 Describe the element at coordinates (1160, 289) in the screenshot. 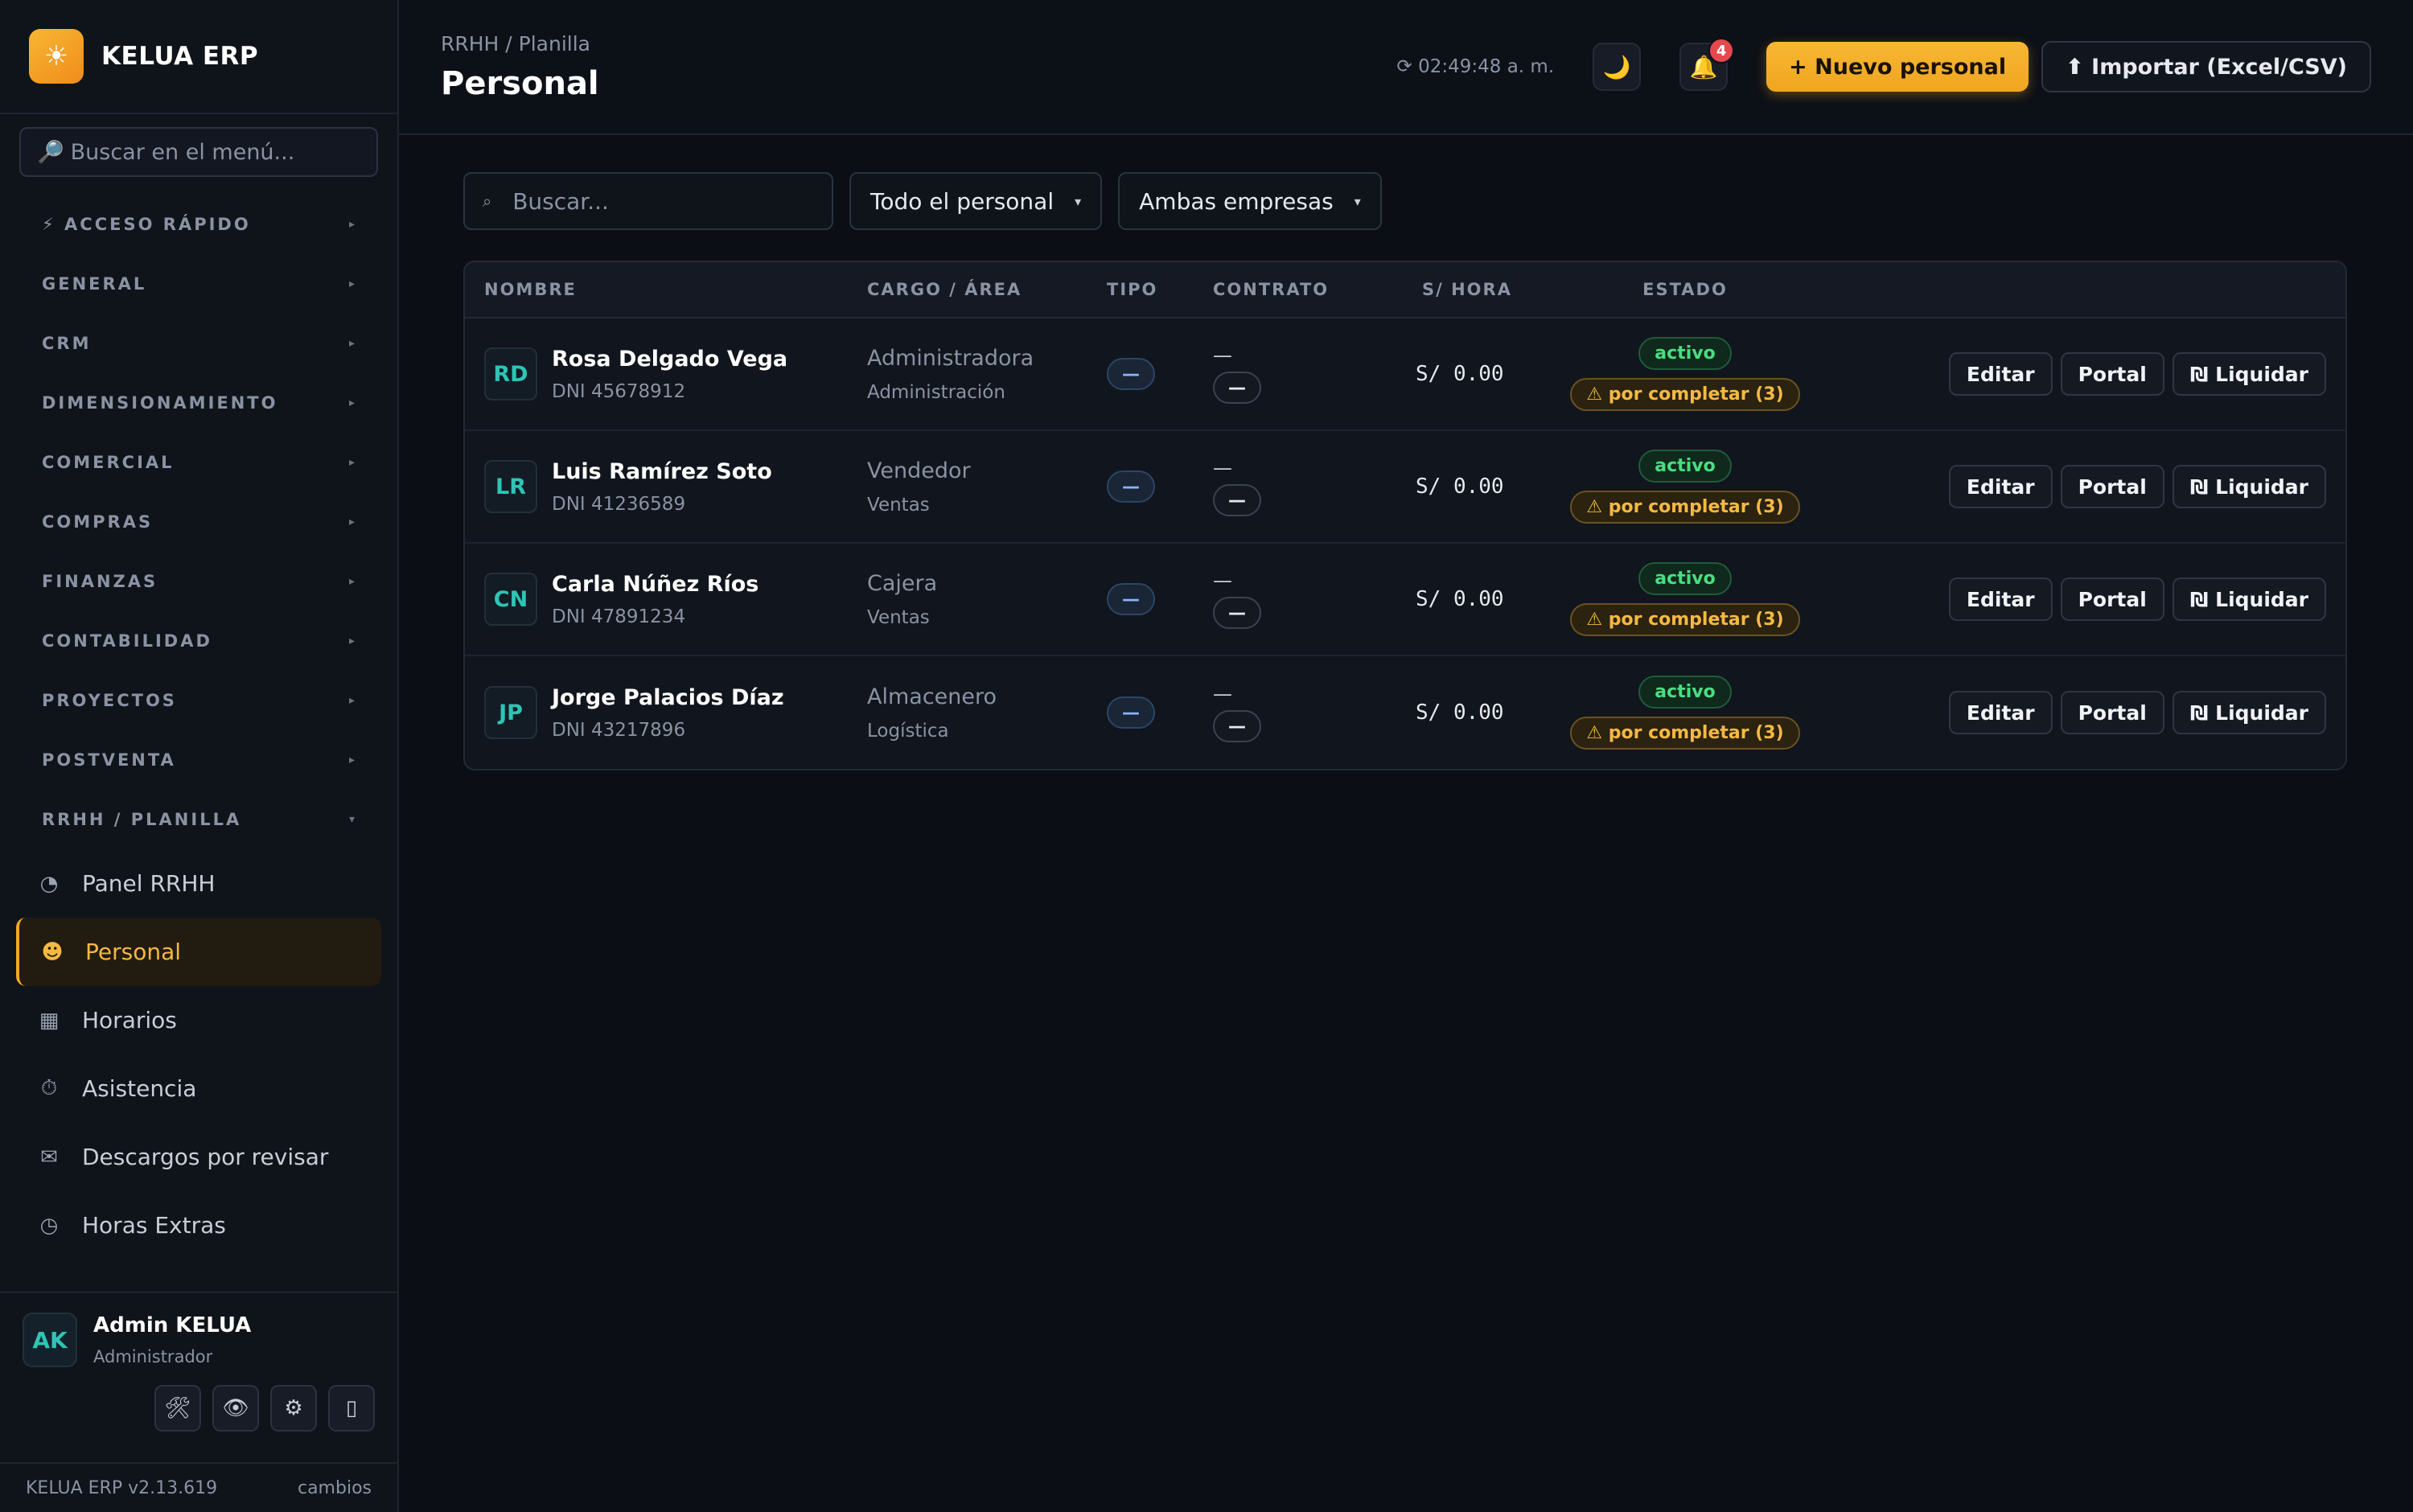

I see `col-tipo: TIPO` at that location.